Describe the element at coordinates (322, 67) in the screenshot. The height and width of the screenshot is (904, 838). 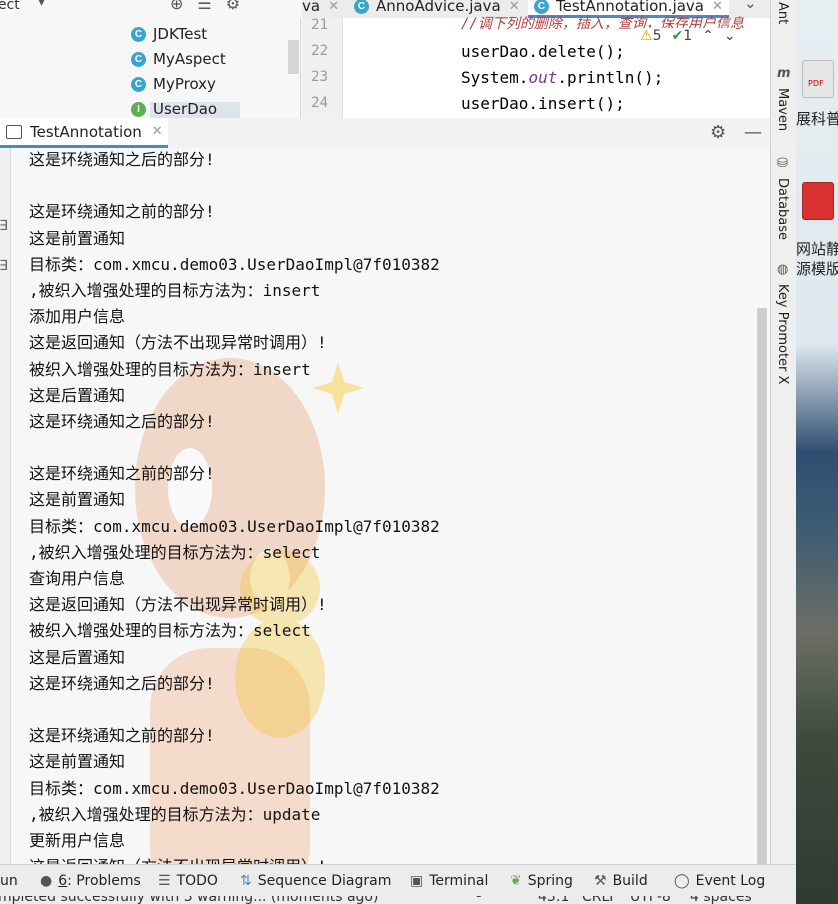
I see `line-gutter: 21 22 23 24` at that location.